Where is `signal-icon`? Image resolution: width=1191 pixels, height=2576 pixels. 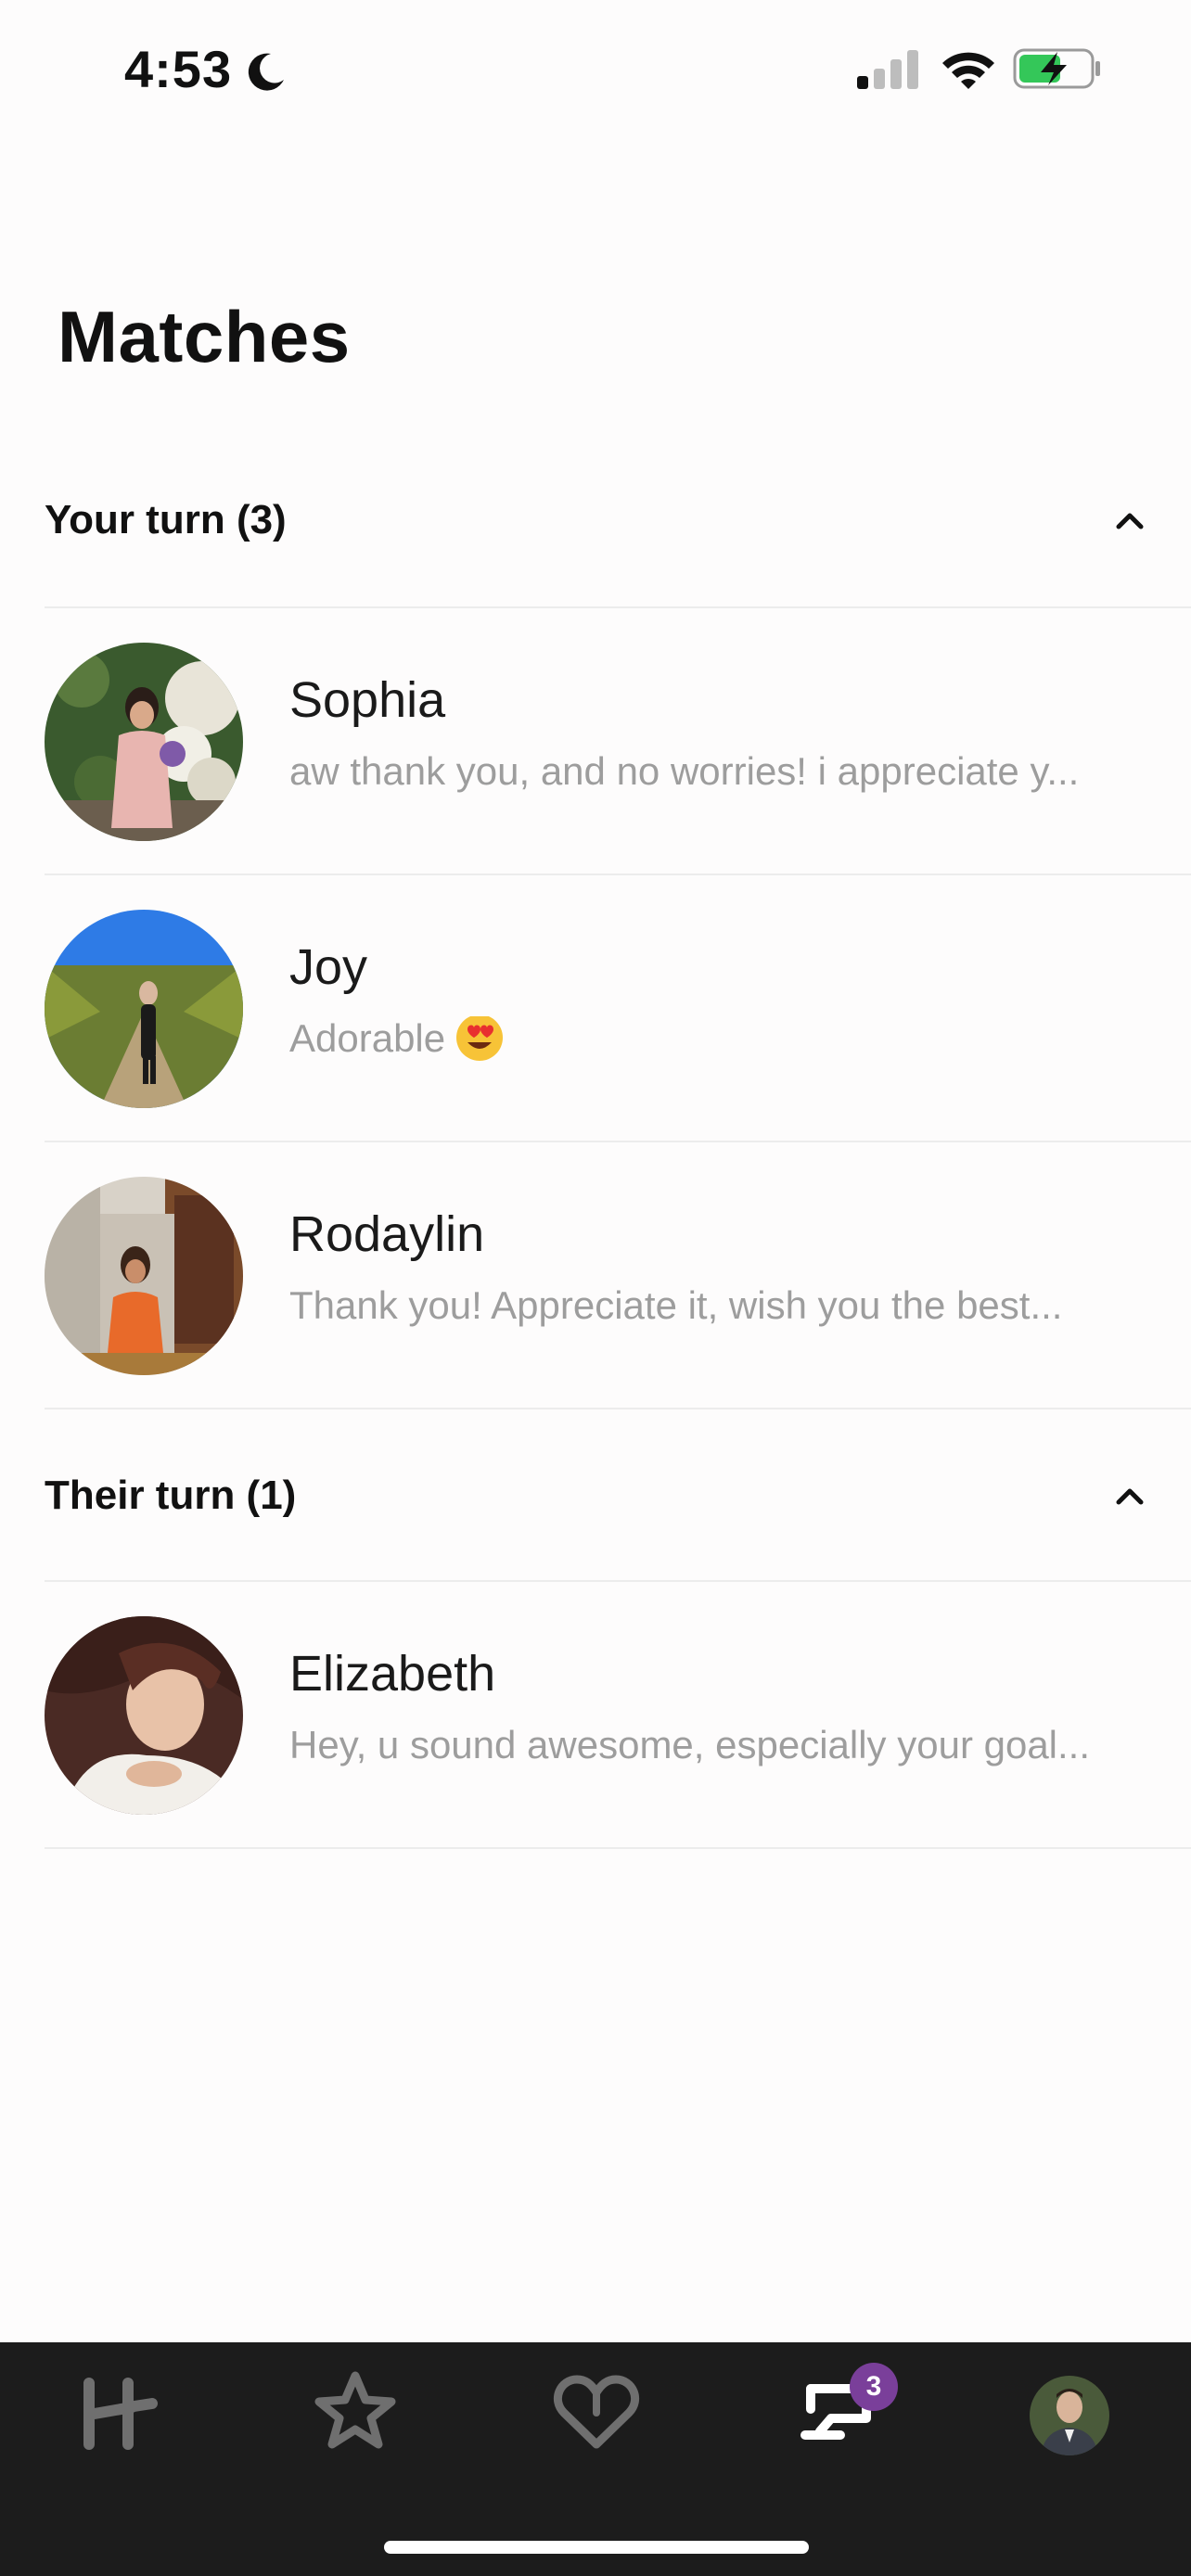
signal-icon is located at coordinates (887, 69).